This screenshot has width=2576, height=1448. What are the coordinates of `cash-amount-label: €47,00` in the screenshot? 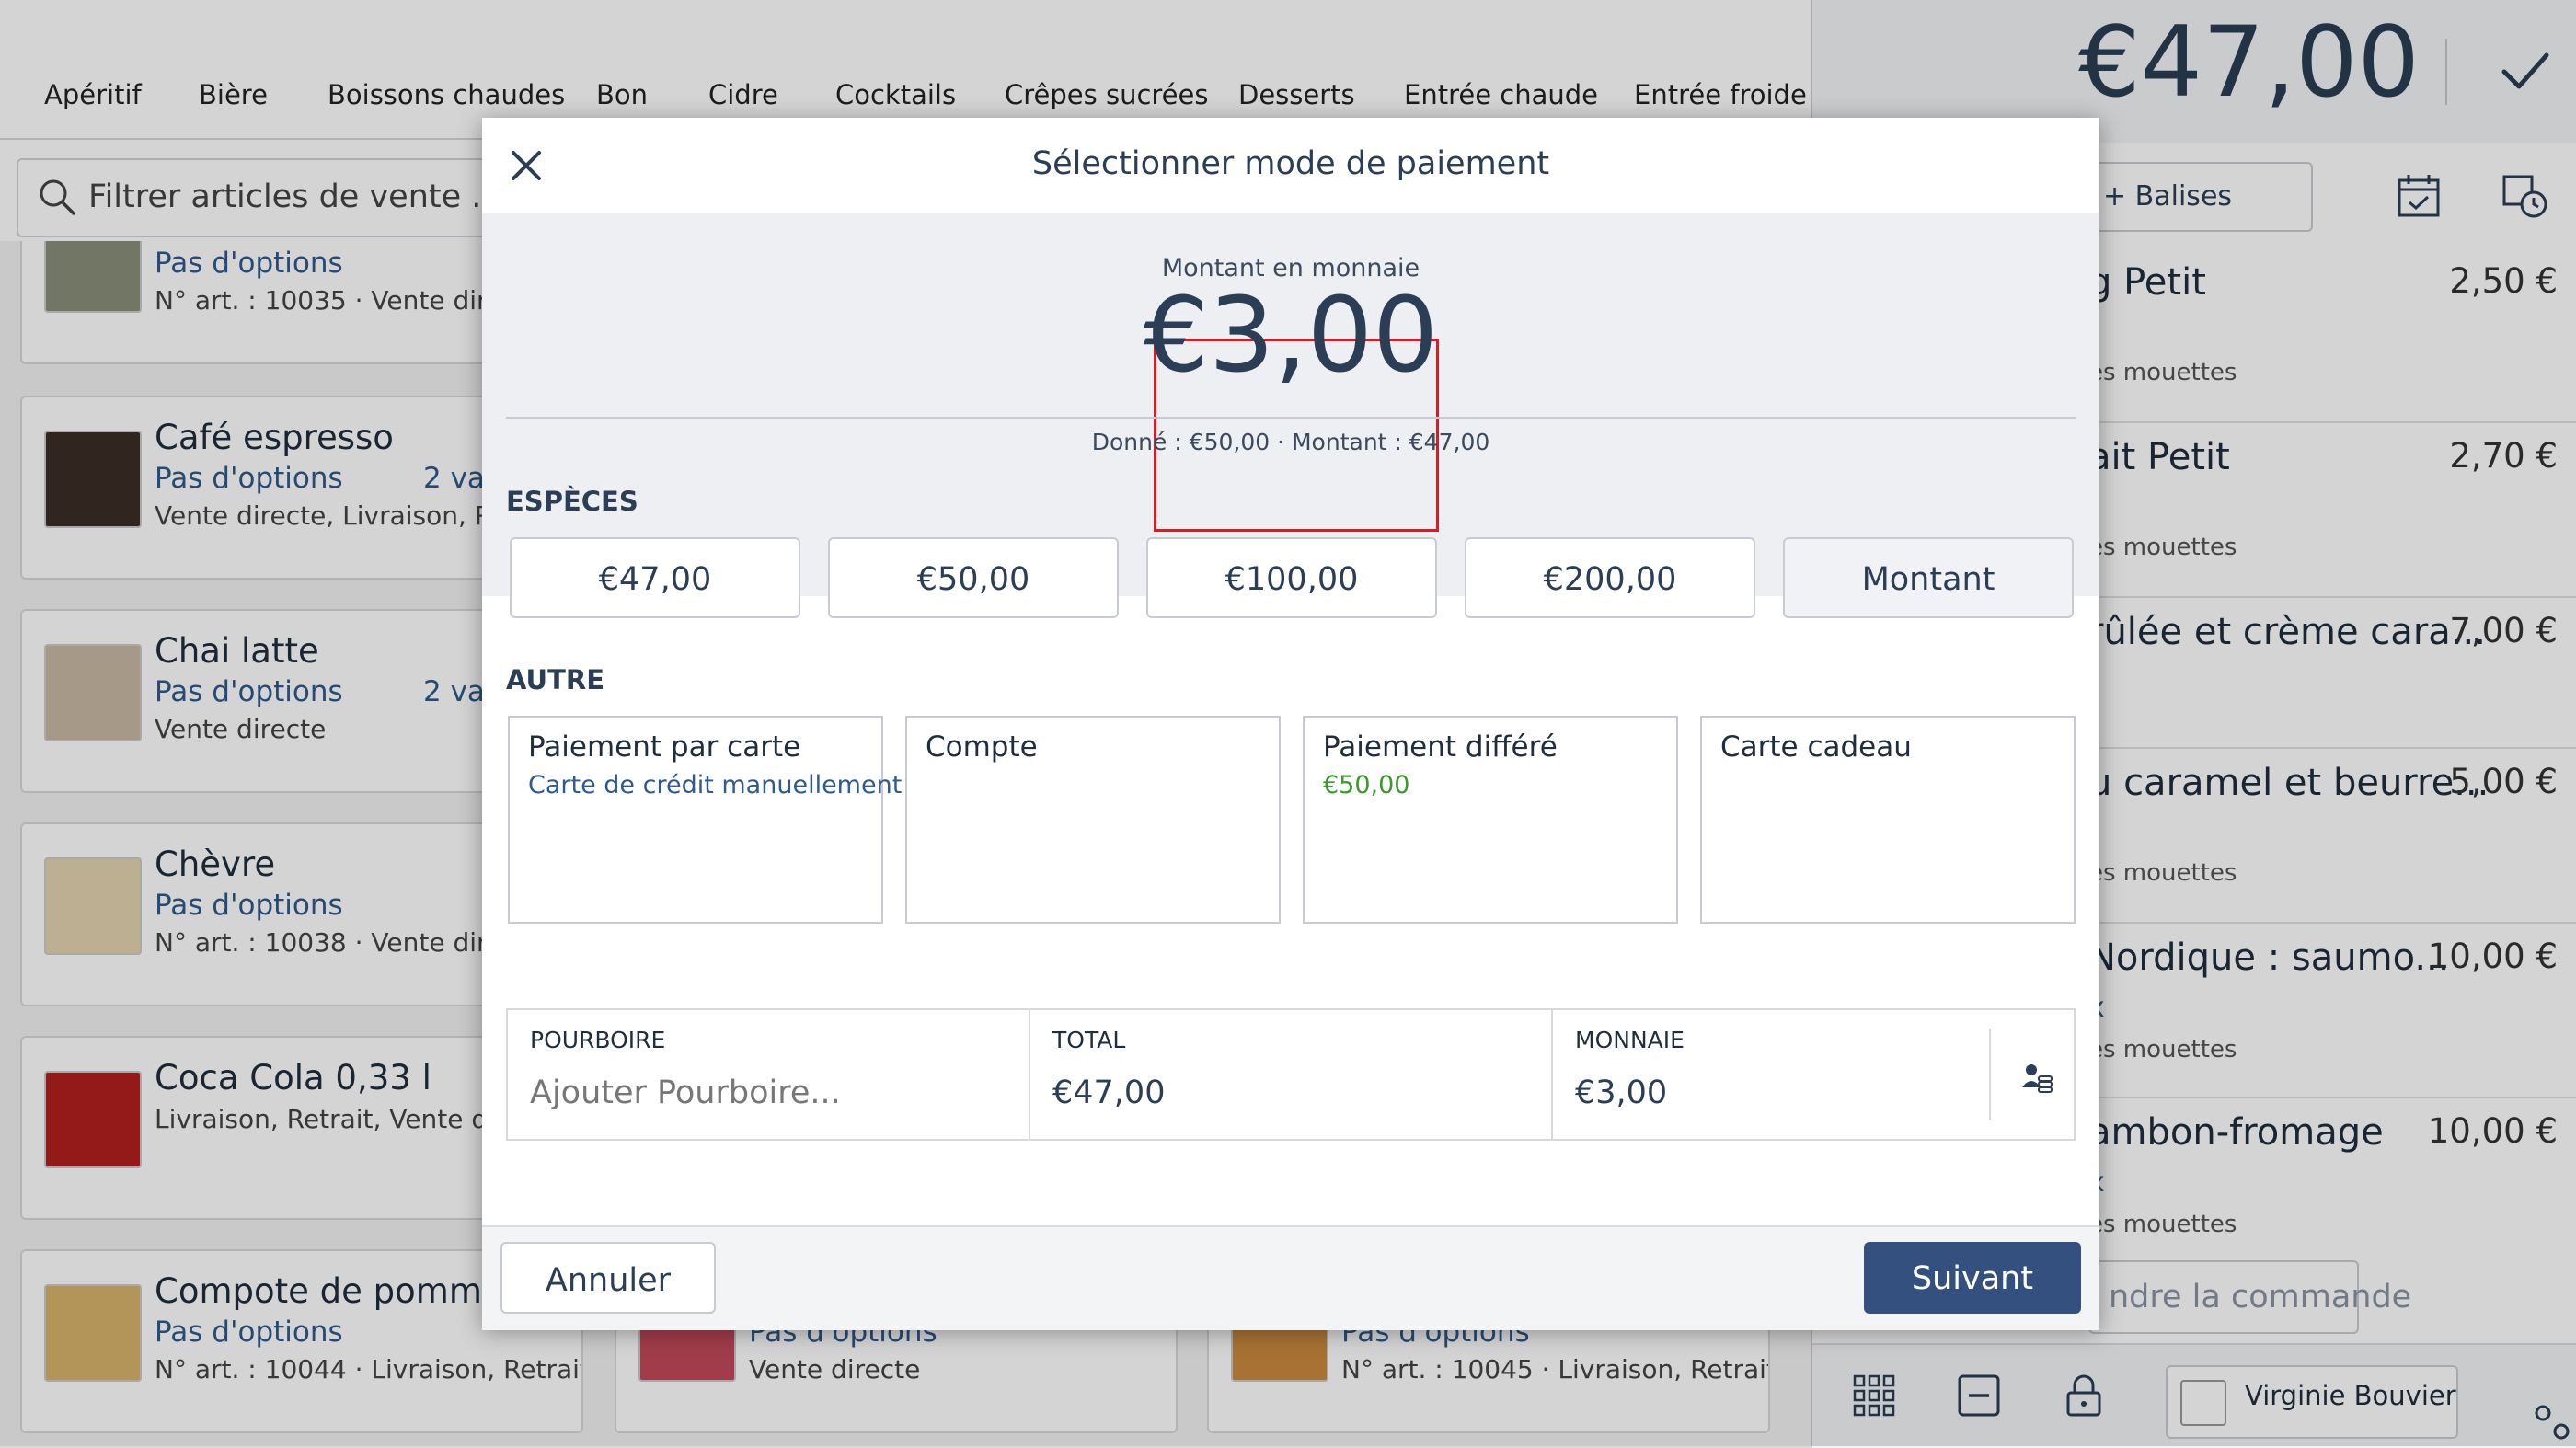 It's located at (655, 579).